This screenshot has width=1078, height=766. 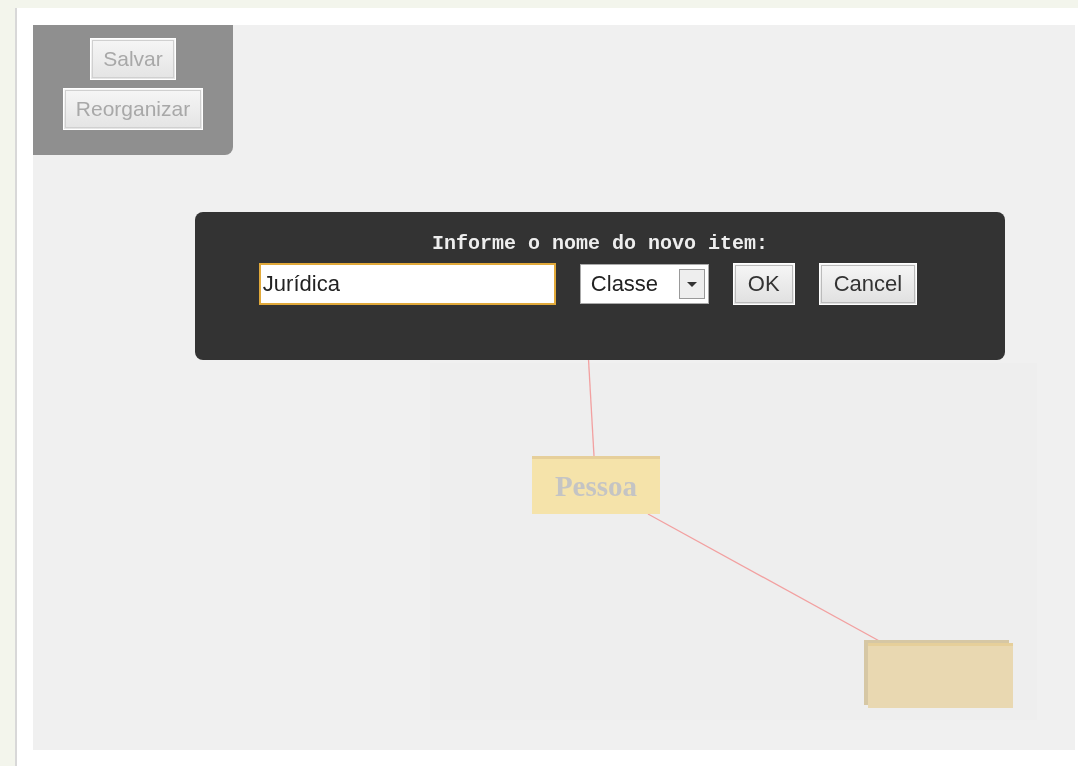 What do you see at coordinates (644, 284) in the screenshot?
I see `type-select: Classe` at bounding box center [644, 284].